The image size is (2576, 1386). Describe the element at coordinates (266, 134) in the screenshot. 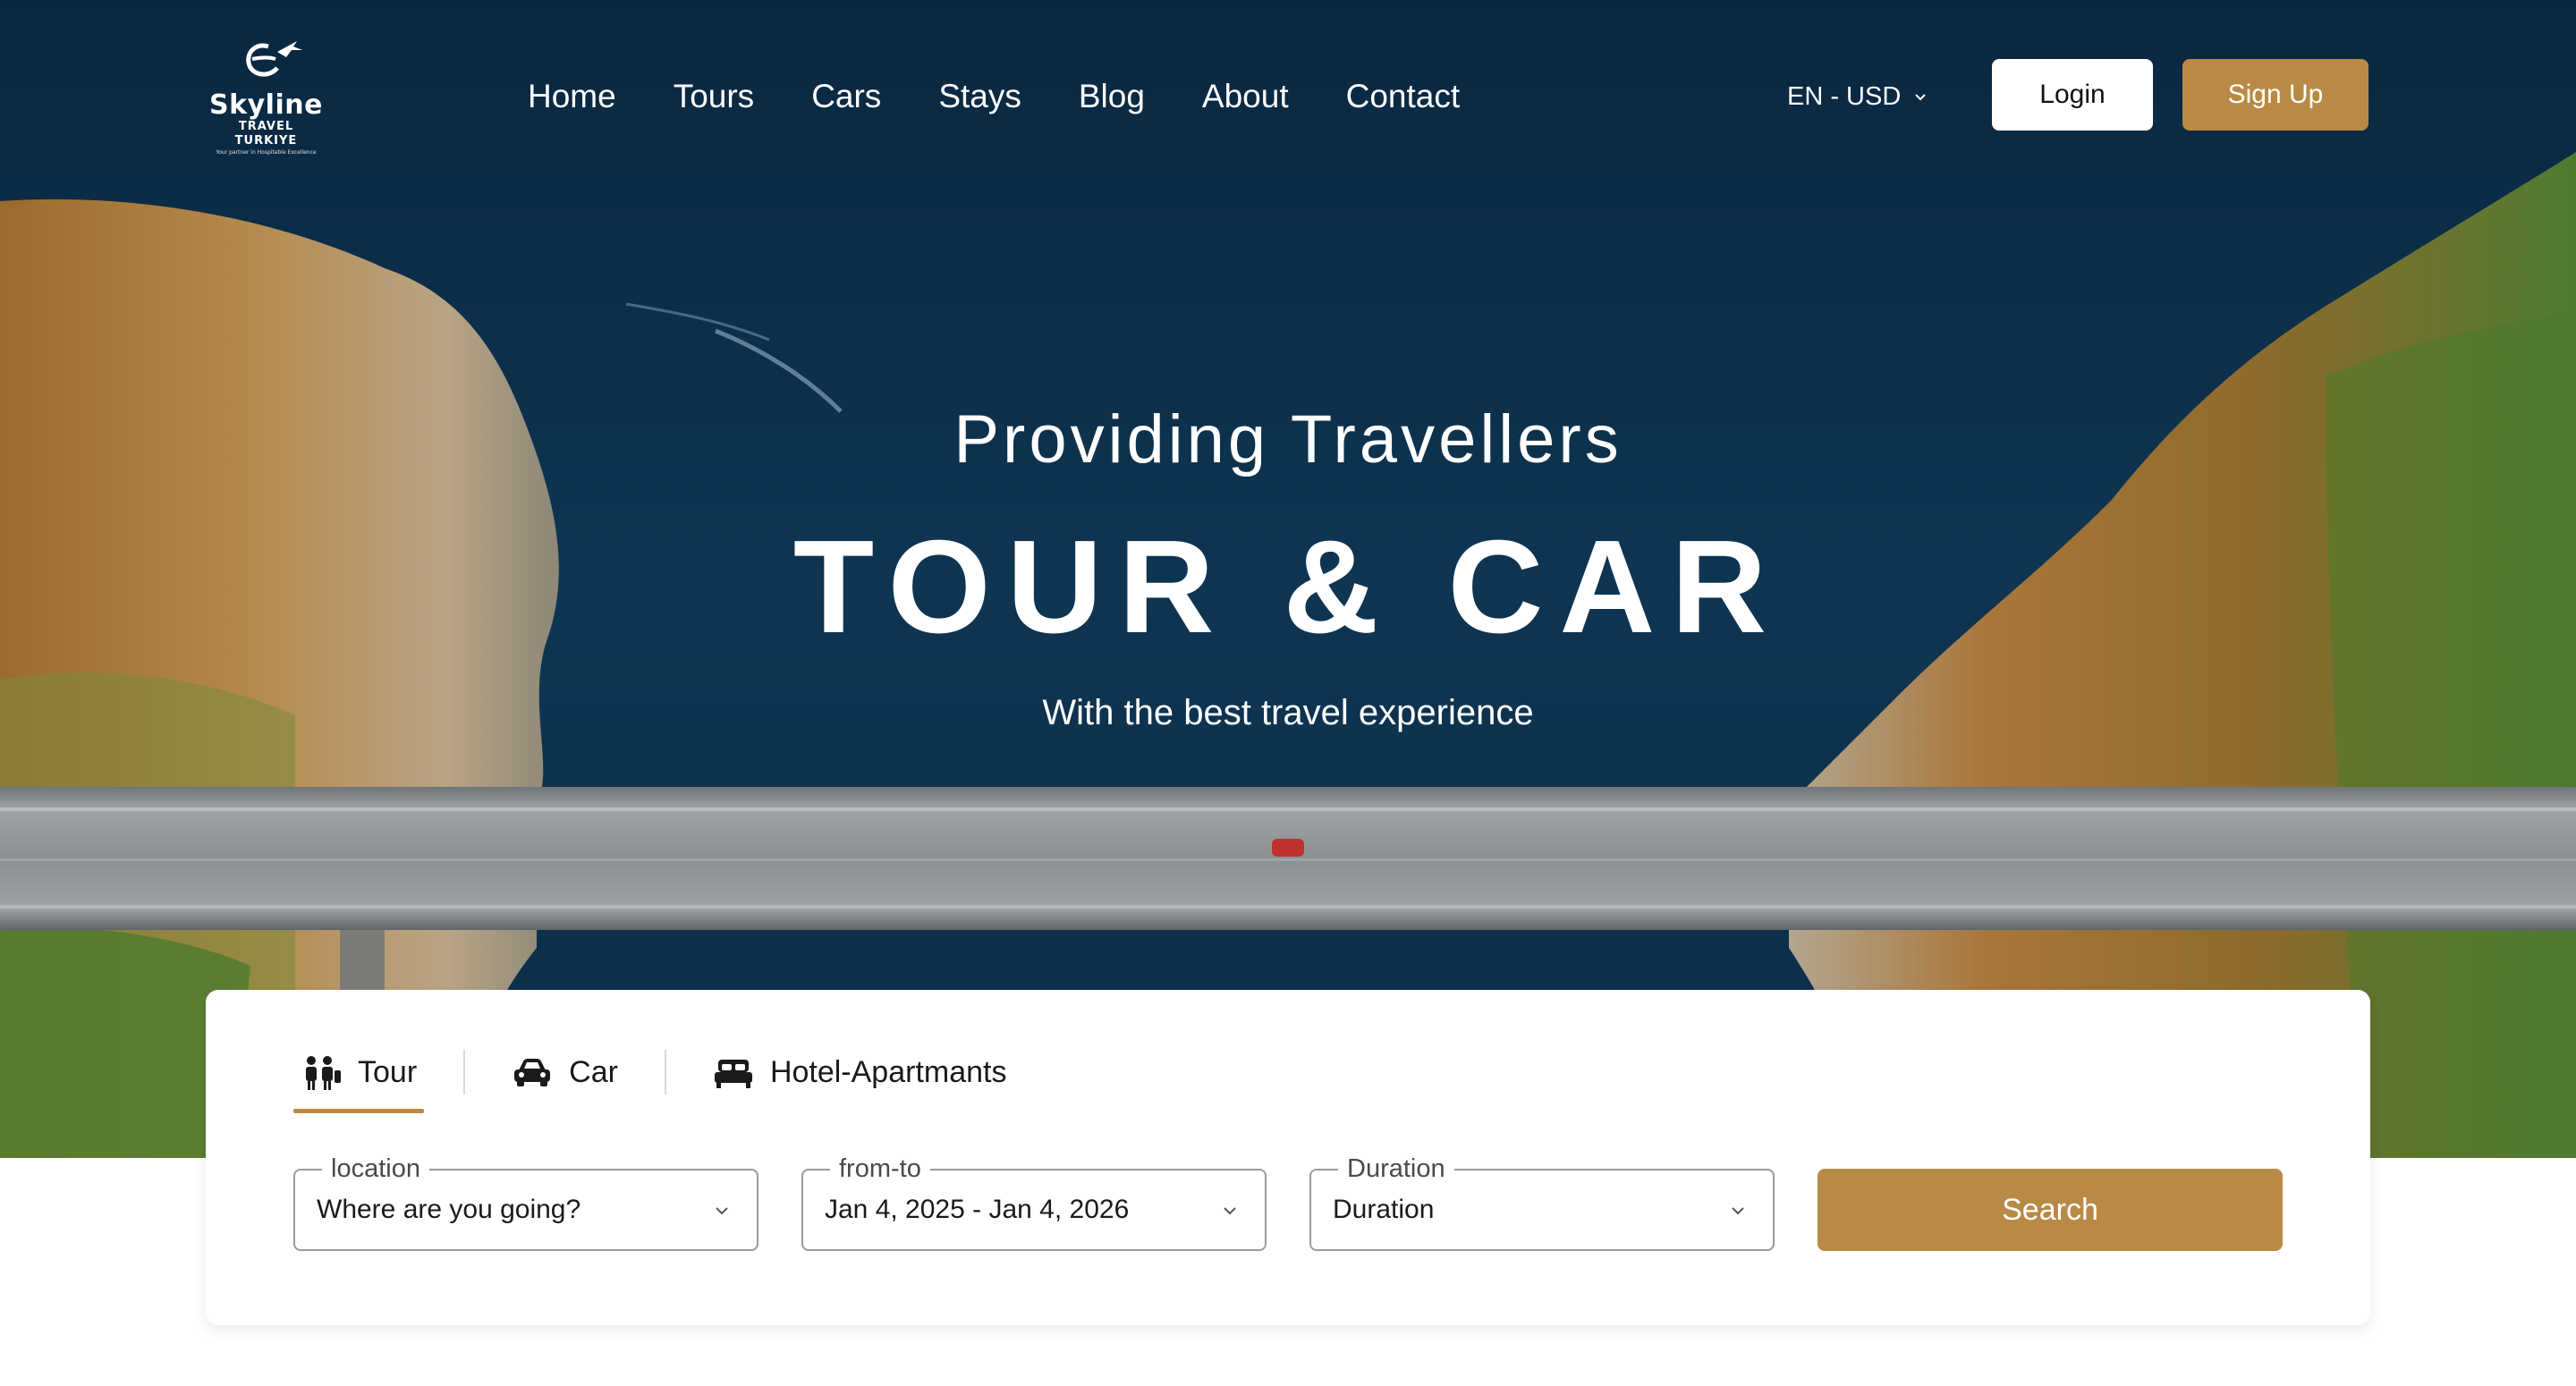

I see `brand-subtitle: TRAVEL TURKIYE` at that location.